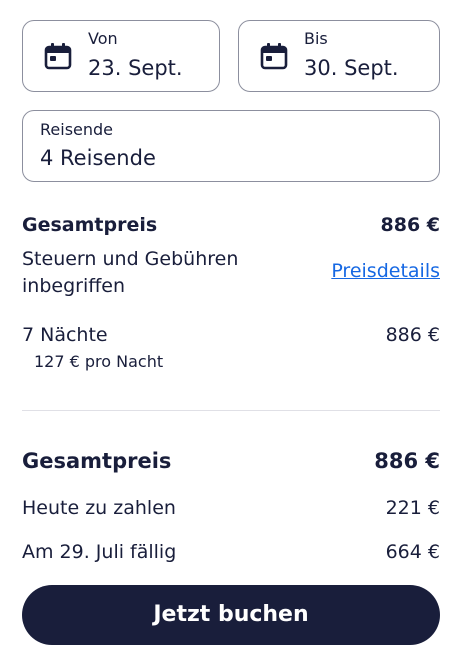 Image resolution: width=469 pixels, height=645 pixels. What do you see at coordinates (316, 38) in the screenshot?
I see `date-to-label: Bis` at bounding box center [316, 38].